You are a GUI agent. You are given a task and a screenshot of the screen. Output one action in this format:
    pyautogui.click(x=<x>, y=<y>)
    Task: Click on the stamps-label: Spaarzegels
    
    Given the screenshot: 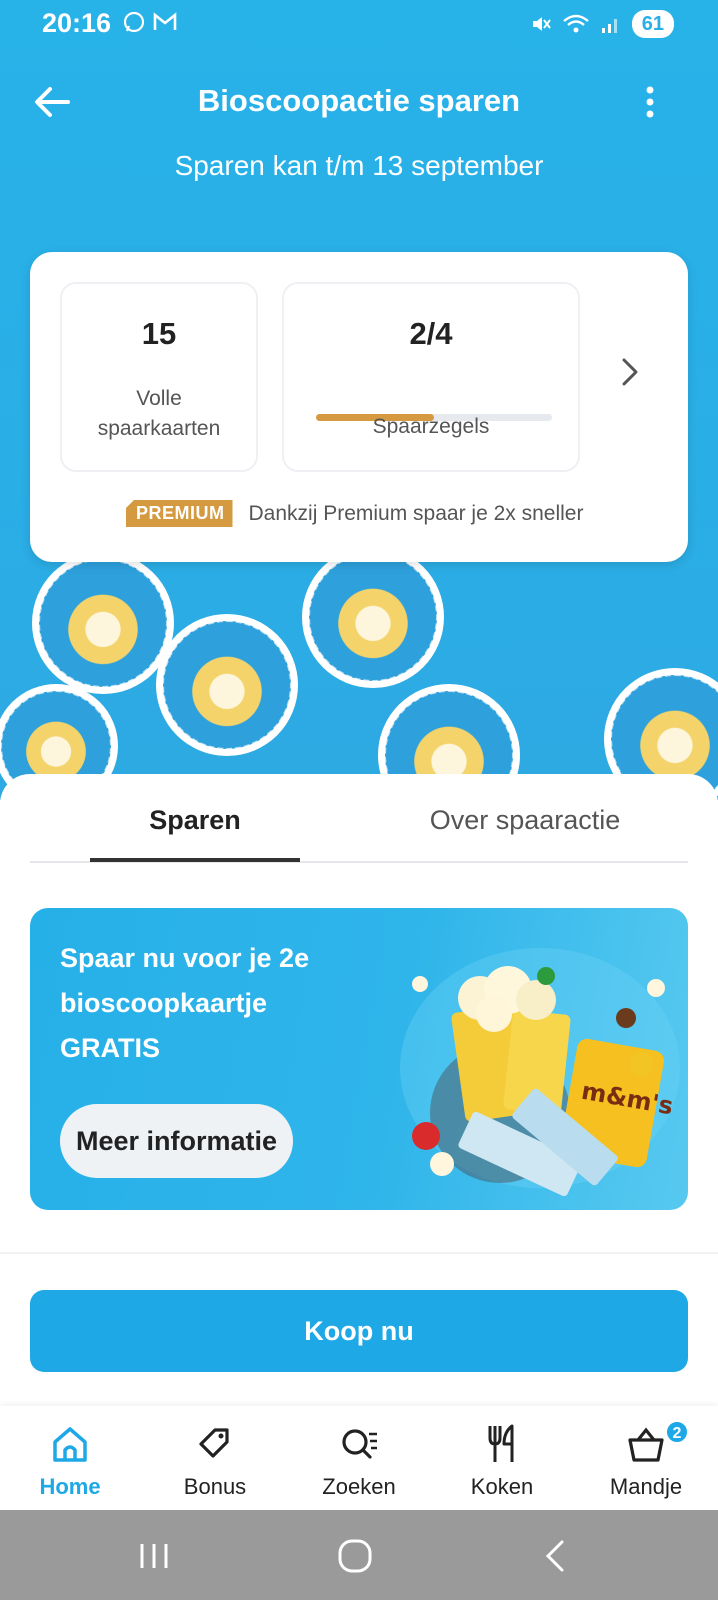 What is the action you would take?
    pyautogui.click(x=431, y=426)
    